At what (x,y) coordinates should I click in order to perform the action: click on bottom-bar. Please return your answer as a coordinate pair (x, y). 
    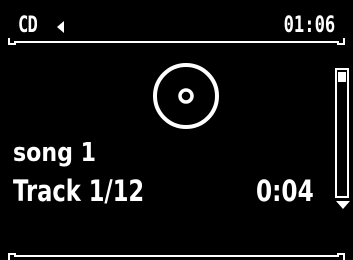
    Looking at the image, I should click on (176, 256).